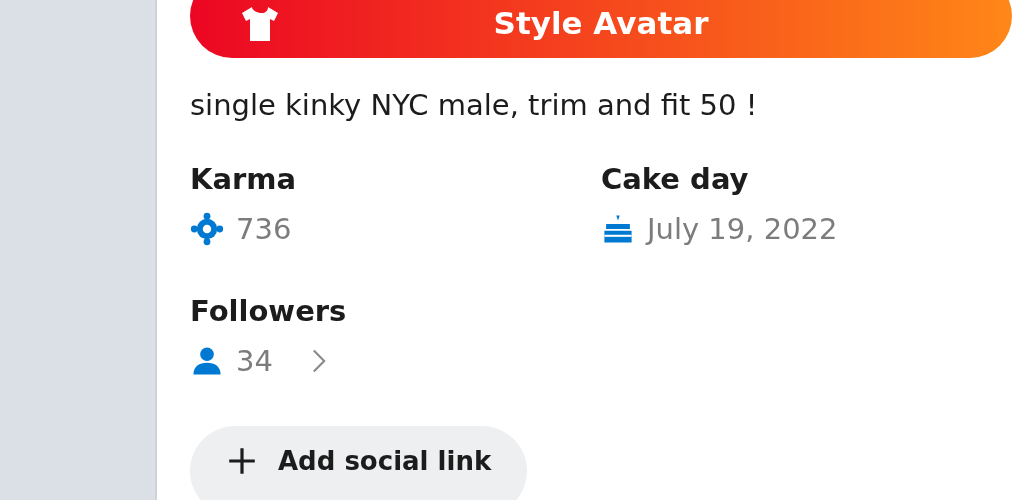  What do you see at coordinates (264, 229) in the screenshot?
I see `stat-value: 736` at bounding box center [264, 229].